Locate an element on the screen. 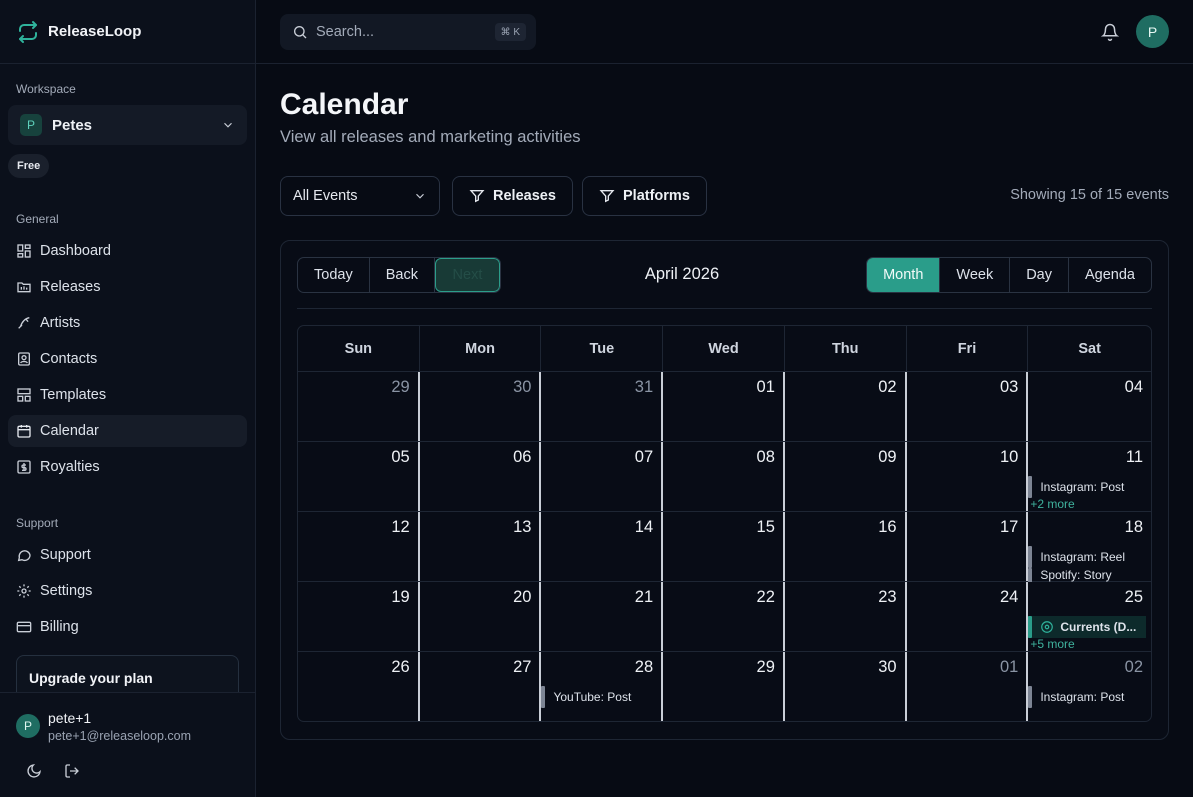  workspace-avatar: P is located at coordinates (31, 125).